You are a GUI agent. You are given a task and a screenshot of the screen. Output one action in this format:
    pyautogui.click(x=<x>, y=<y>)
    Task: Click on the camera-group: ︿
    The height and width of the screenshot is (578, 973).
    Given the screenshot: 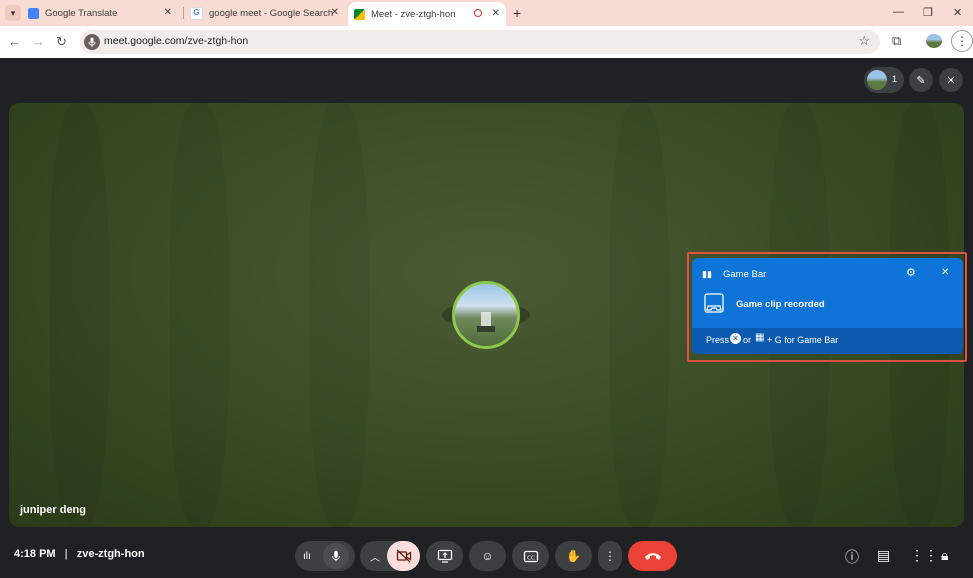 What is the action you would take?
    pyautogui.click(x=390, y=556)
    